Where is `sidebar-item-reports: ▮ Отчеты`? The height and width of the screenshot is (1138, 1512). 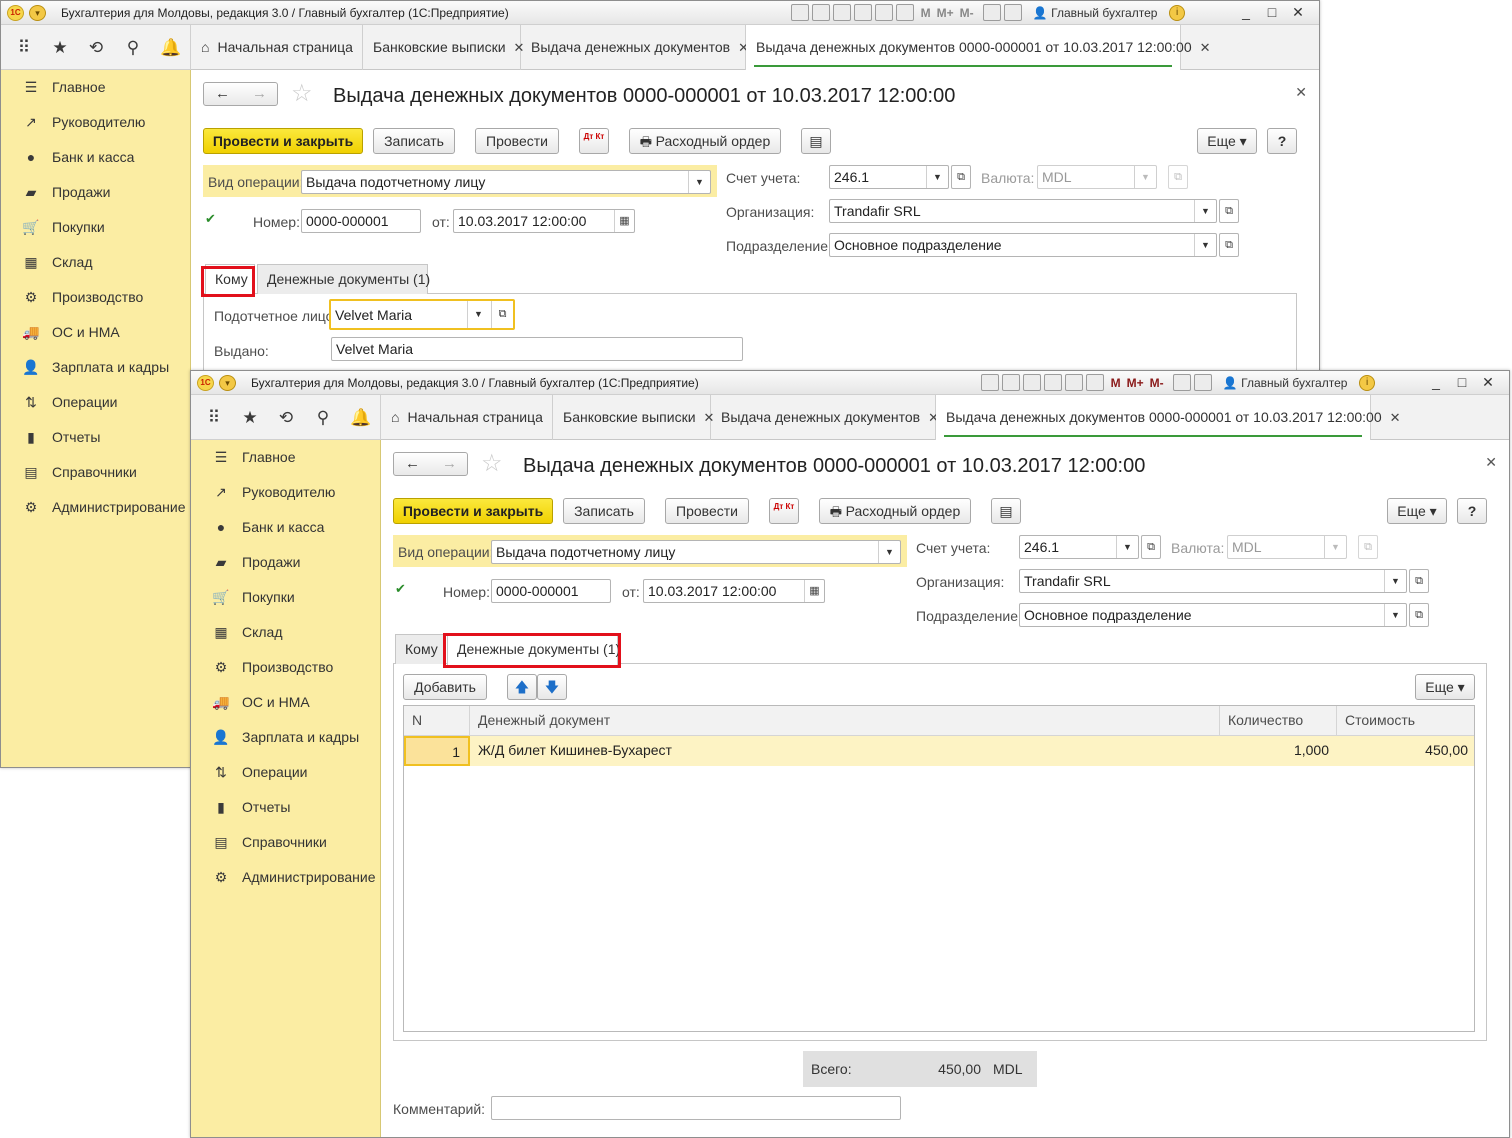
sidebar-item-reports: ▮ Отчеты is located at coordinates (95, 437).